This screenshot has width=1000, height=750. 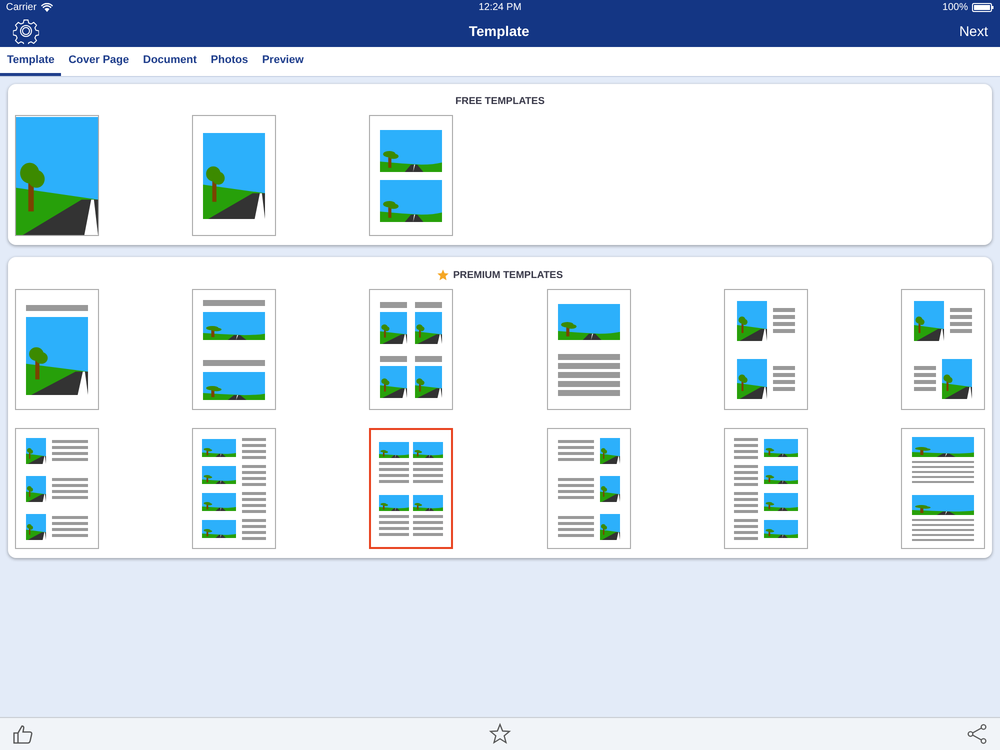 What do you see at coordinates (500, 7) in the screenshot?
I see `status-time: 12:24 PM` at bounding box center [500, 7].